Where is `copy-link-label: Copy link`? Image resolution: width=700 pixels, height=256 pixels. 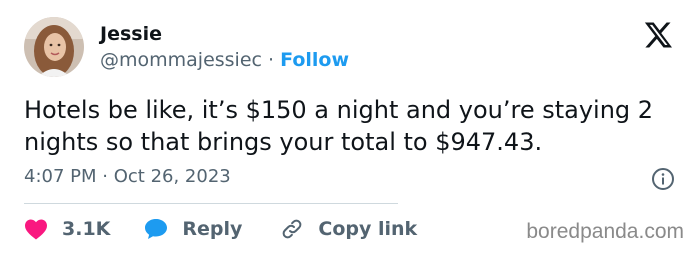 copy-link-label: Copy link is located at coordinates (368, 229).